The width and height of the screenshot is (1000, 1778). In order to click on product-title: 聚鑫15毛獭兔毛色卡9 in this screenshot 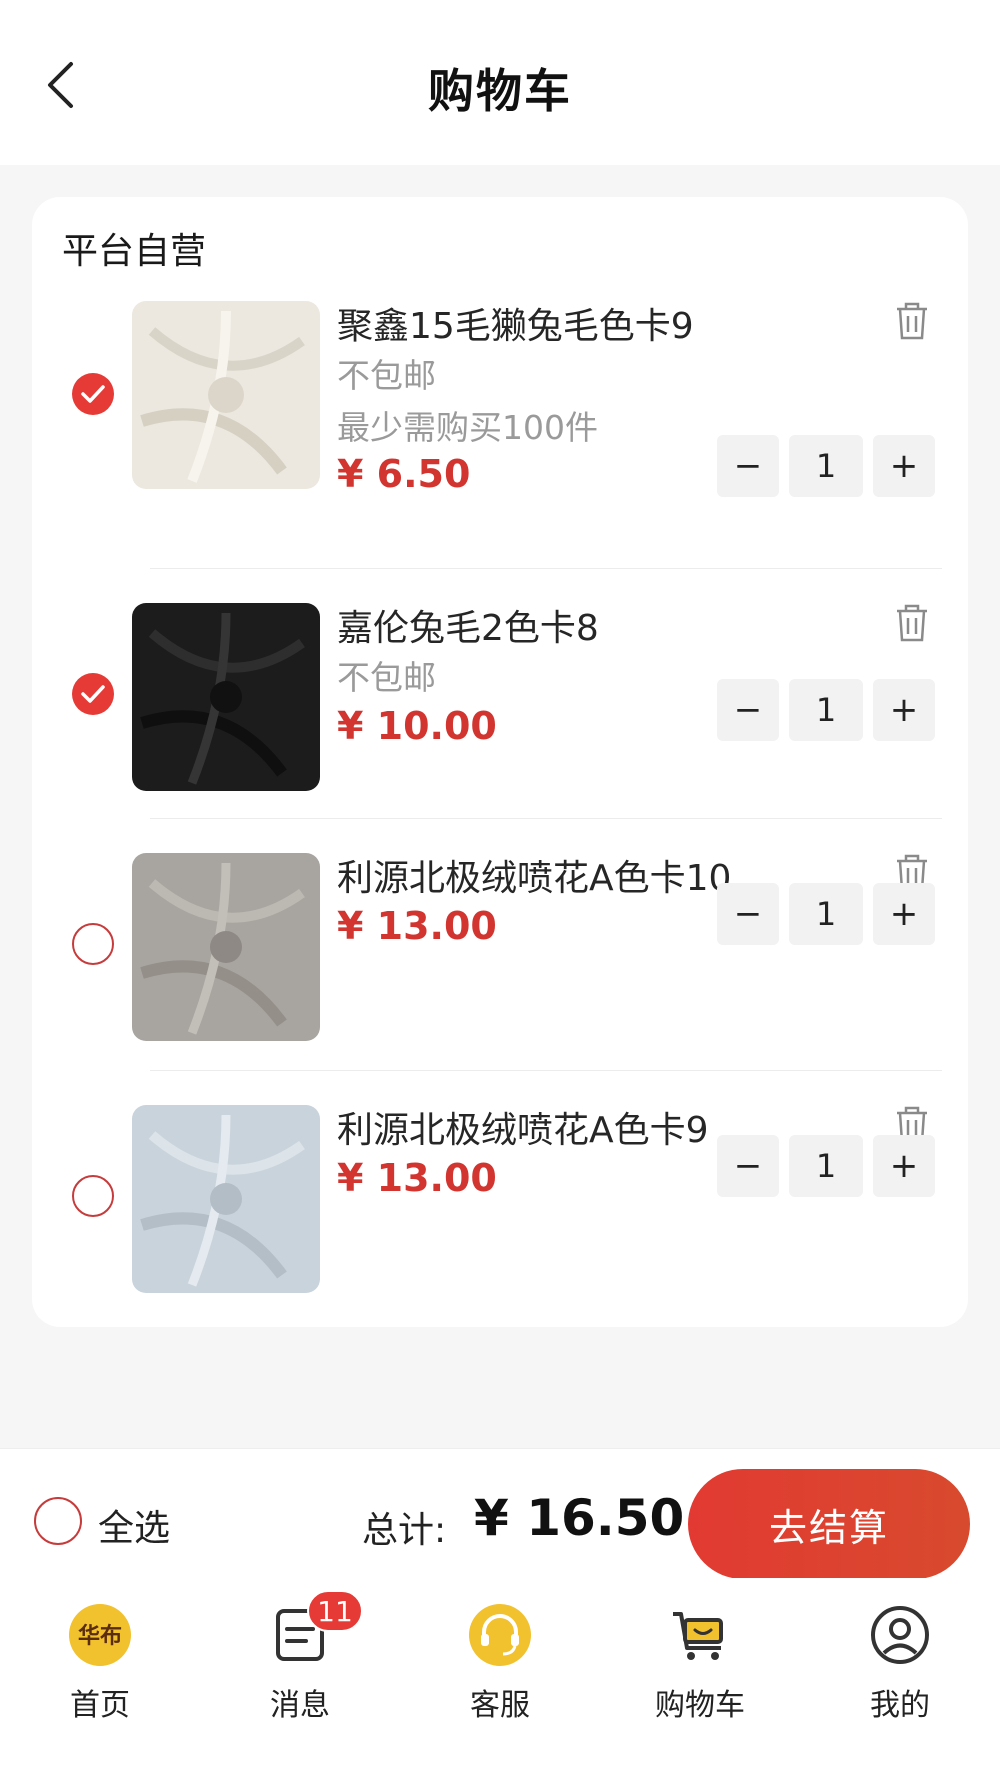, I will do `click(515, 326)`.